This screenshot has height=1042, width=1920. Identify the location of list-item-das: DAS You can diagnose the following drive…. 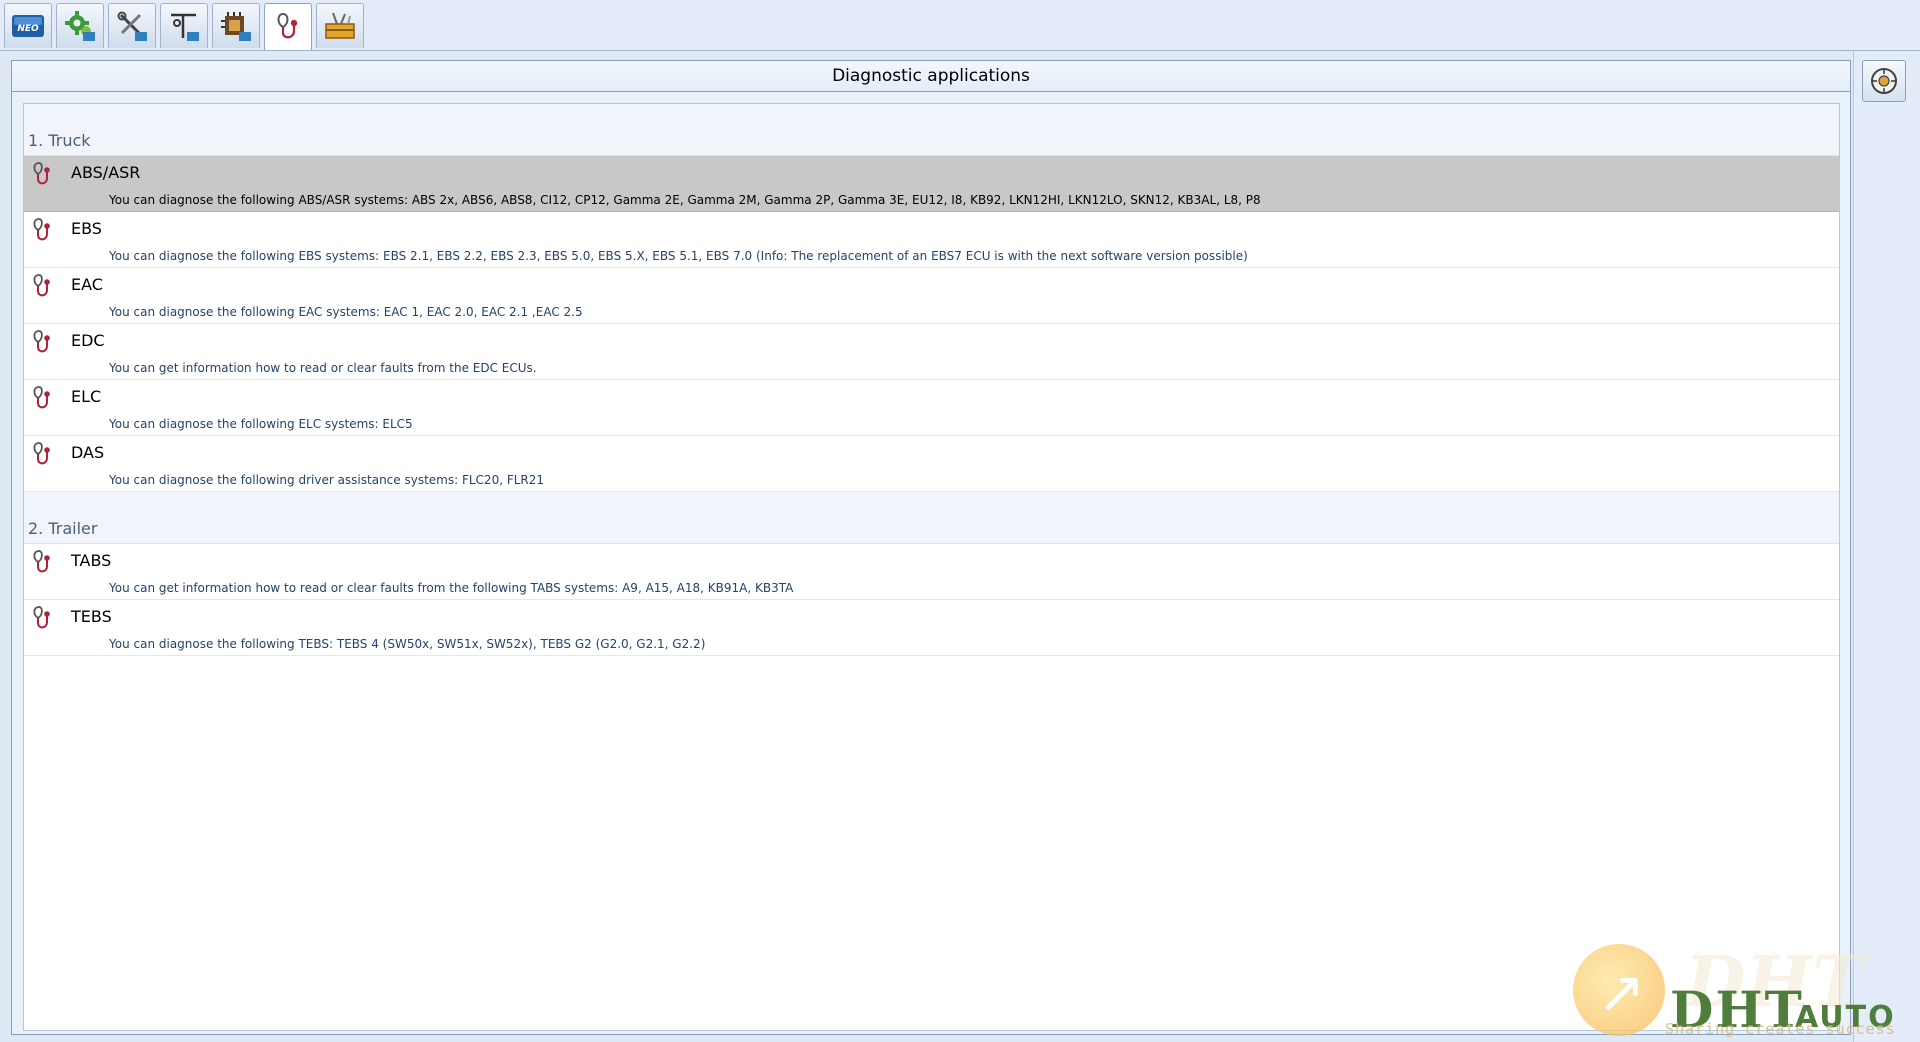
(931, 464).